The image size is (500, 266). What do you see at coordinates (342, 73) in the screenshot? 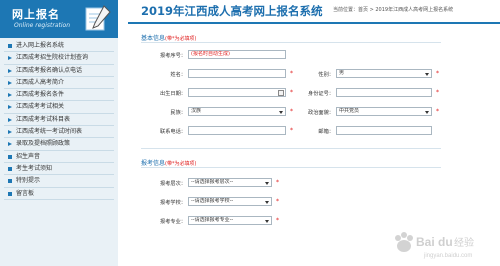
I see `gender-value: 男` at bounding box center [342, 73].